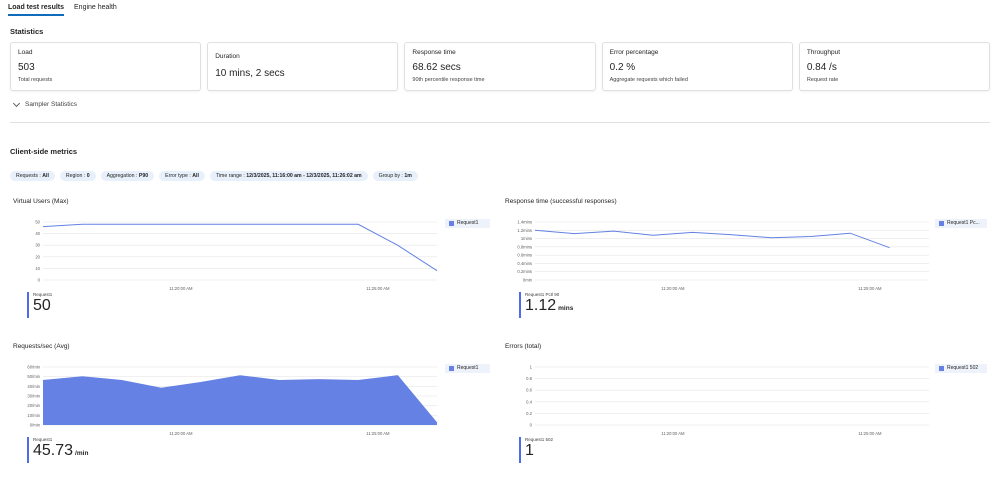 This screenshot has width=999, height=478. I want to click on y-tick-label: 0.6mins, so click(524, 255).